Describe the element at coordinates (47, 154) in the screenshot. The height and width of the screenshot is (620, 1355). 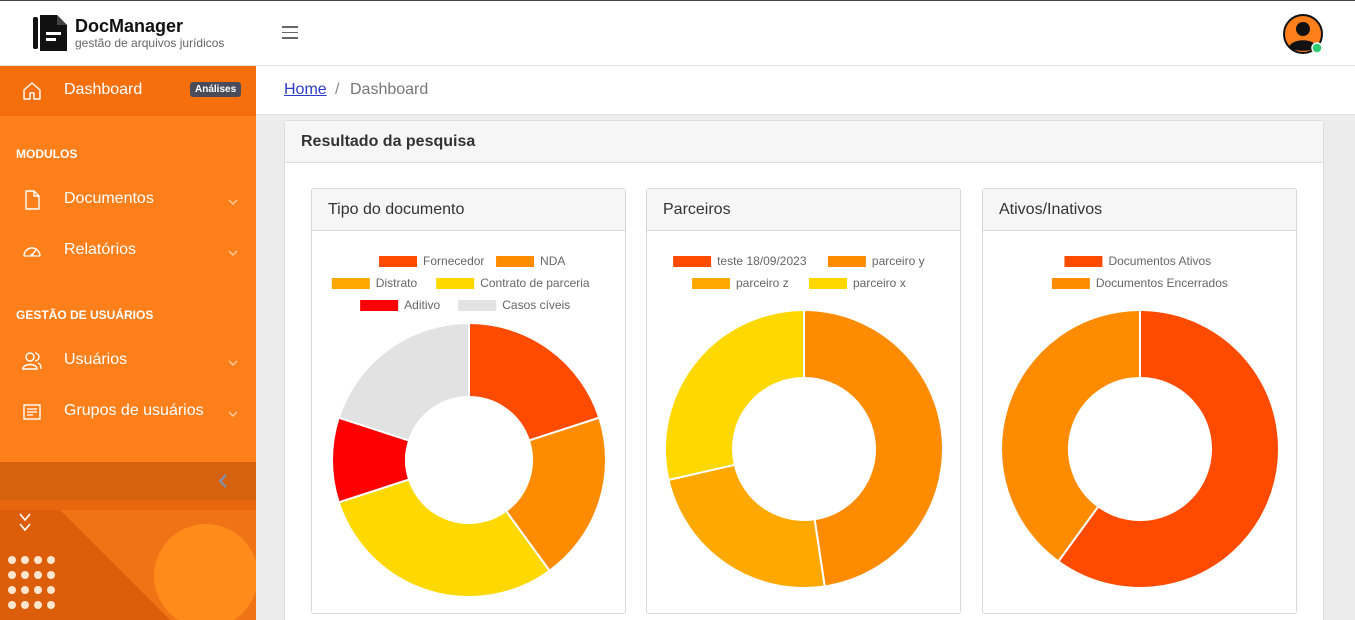
I see `section-title-modules: MODULOS` at that location.